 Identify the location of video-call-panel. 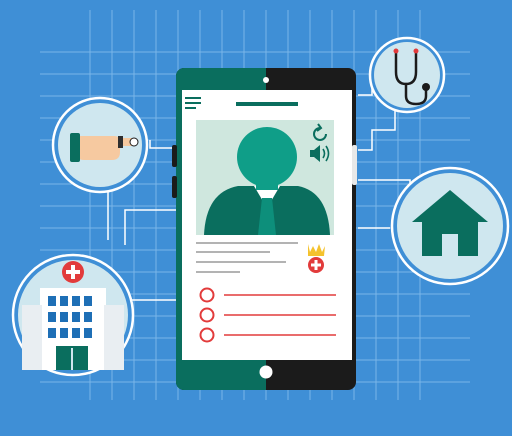
(265, 177).